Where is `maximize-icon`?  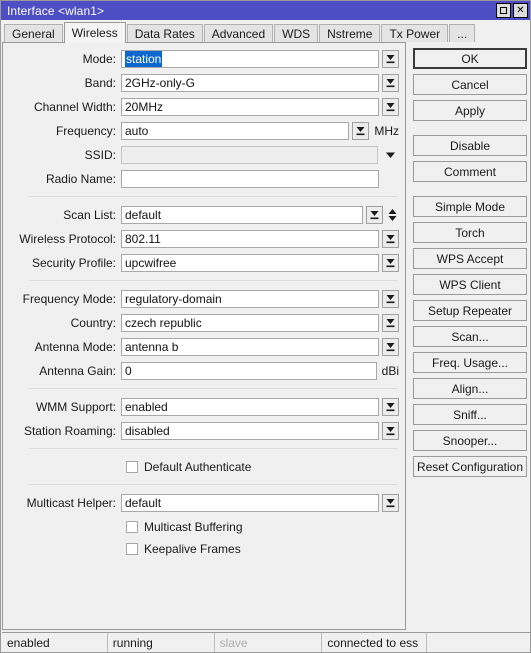 maximize-icon is located at coordinates (503, 10).